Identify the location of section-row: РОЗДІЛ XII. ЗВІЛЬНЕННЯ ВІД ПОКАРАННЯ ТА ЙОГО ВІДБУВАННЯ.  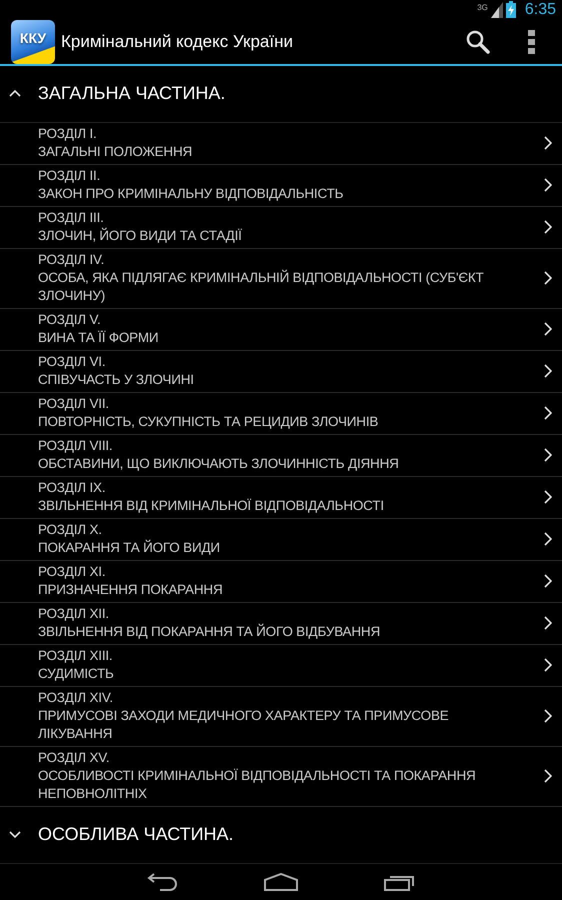
(281, 623).